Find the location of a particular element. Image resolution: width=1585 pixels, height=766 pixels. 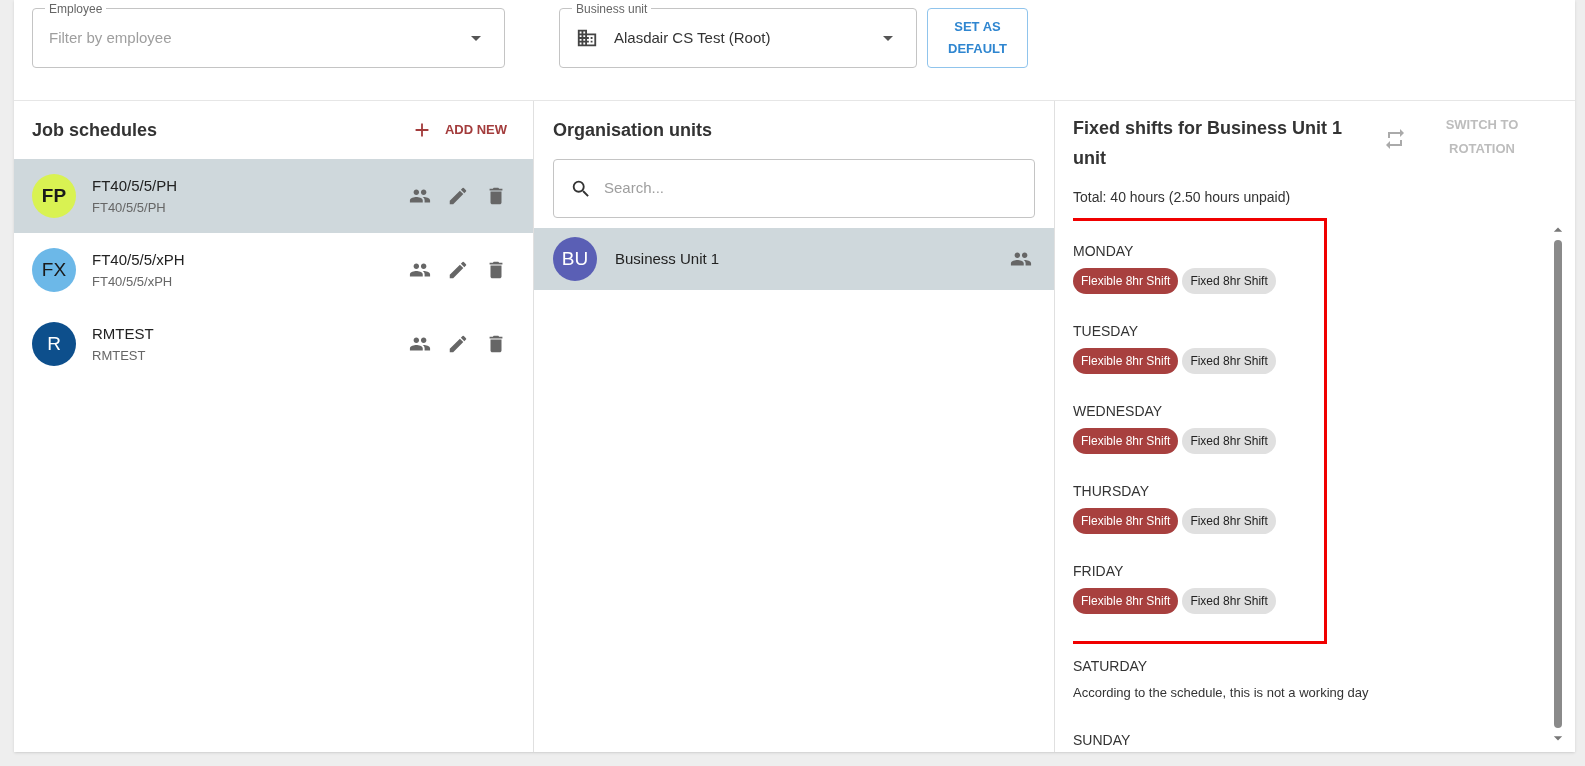

unit-name: Business Unit 1 is located at coordinates (668, 258).